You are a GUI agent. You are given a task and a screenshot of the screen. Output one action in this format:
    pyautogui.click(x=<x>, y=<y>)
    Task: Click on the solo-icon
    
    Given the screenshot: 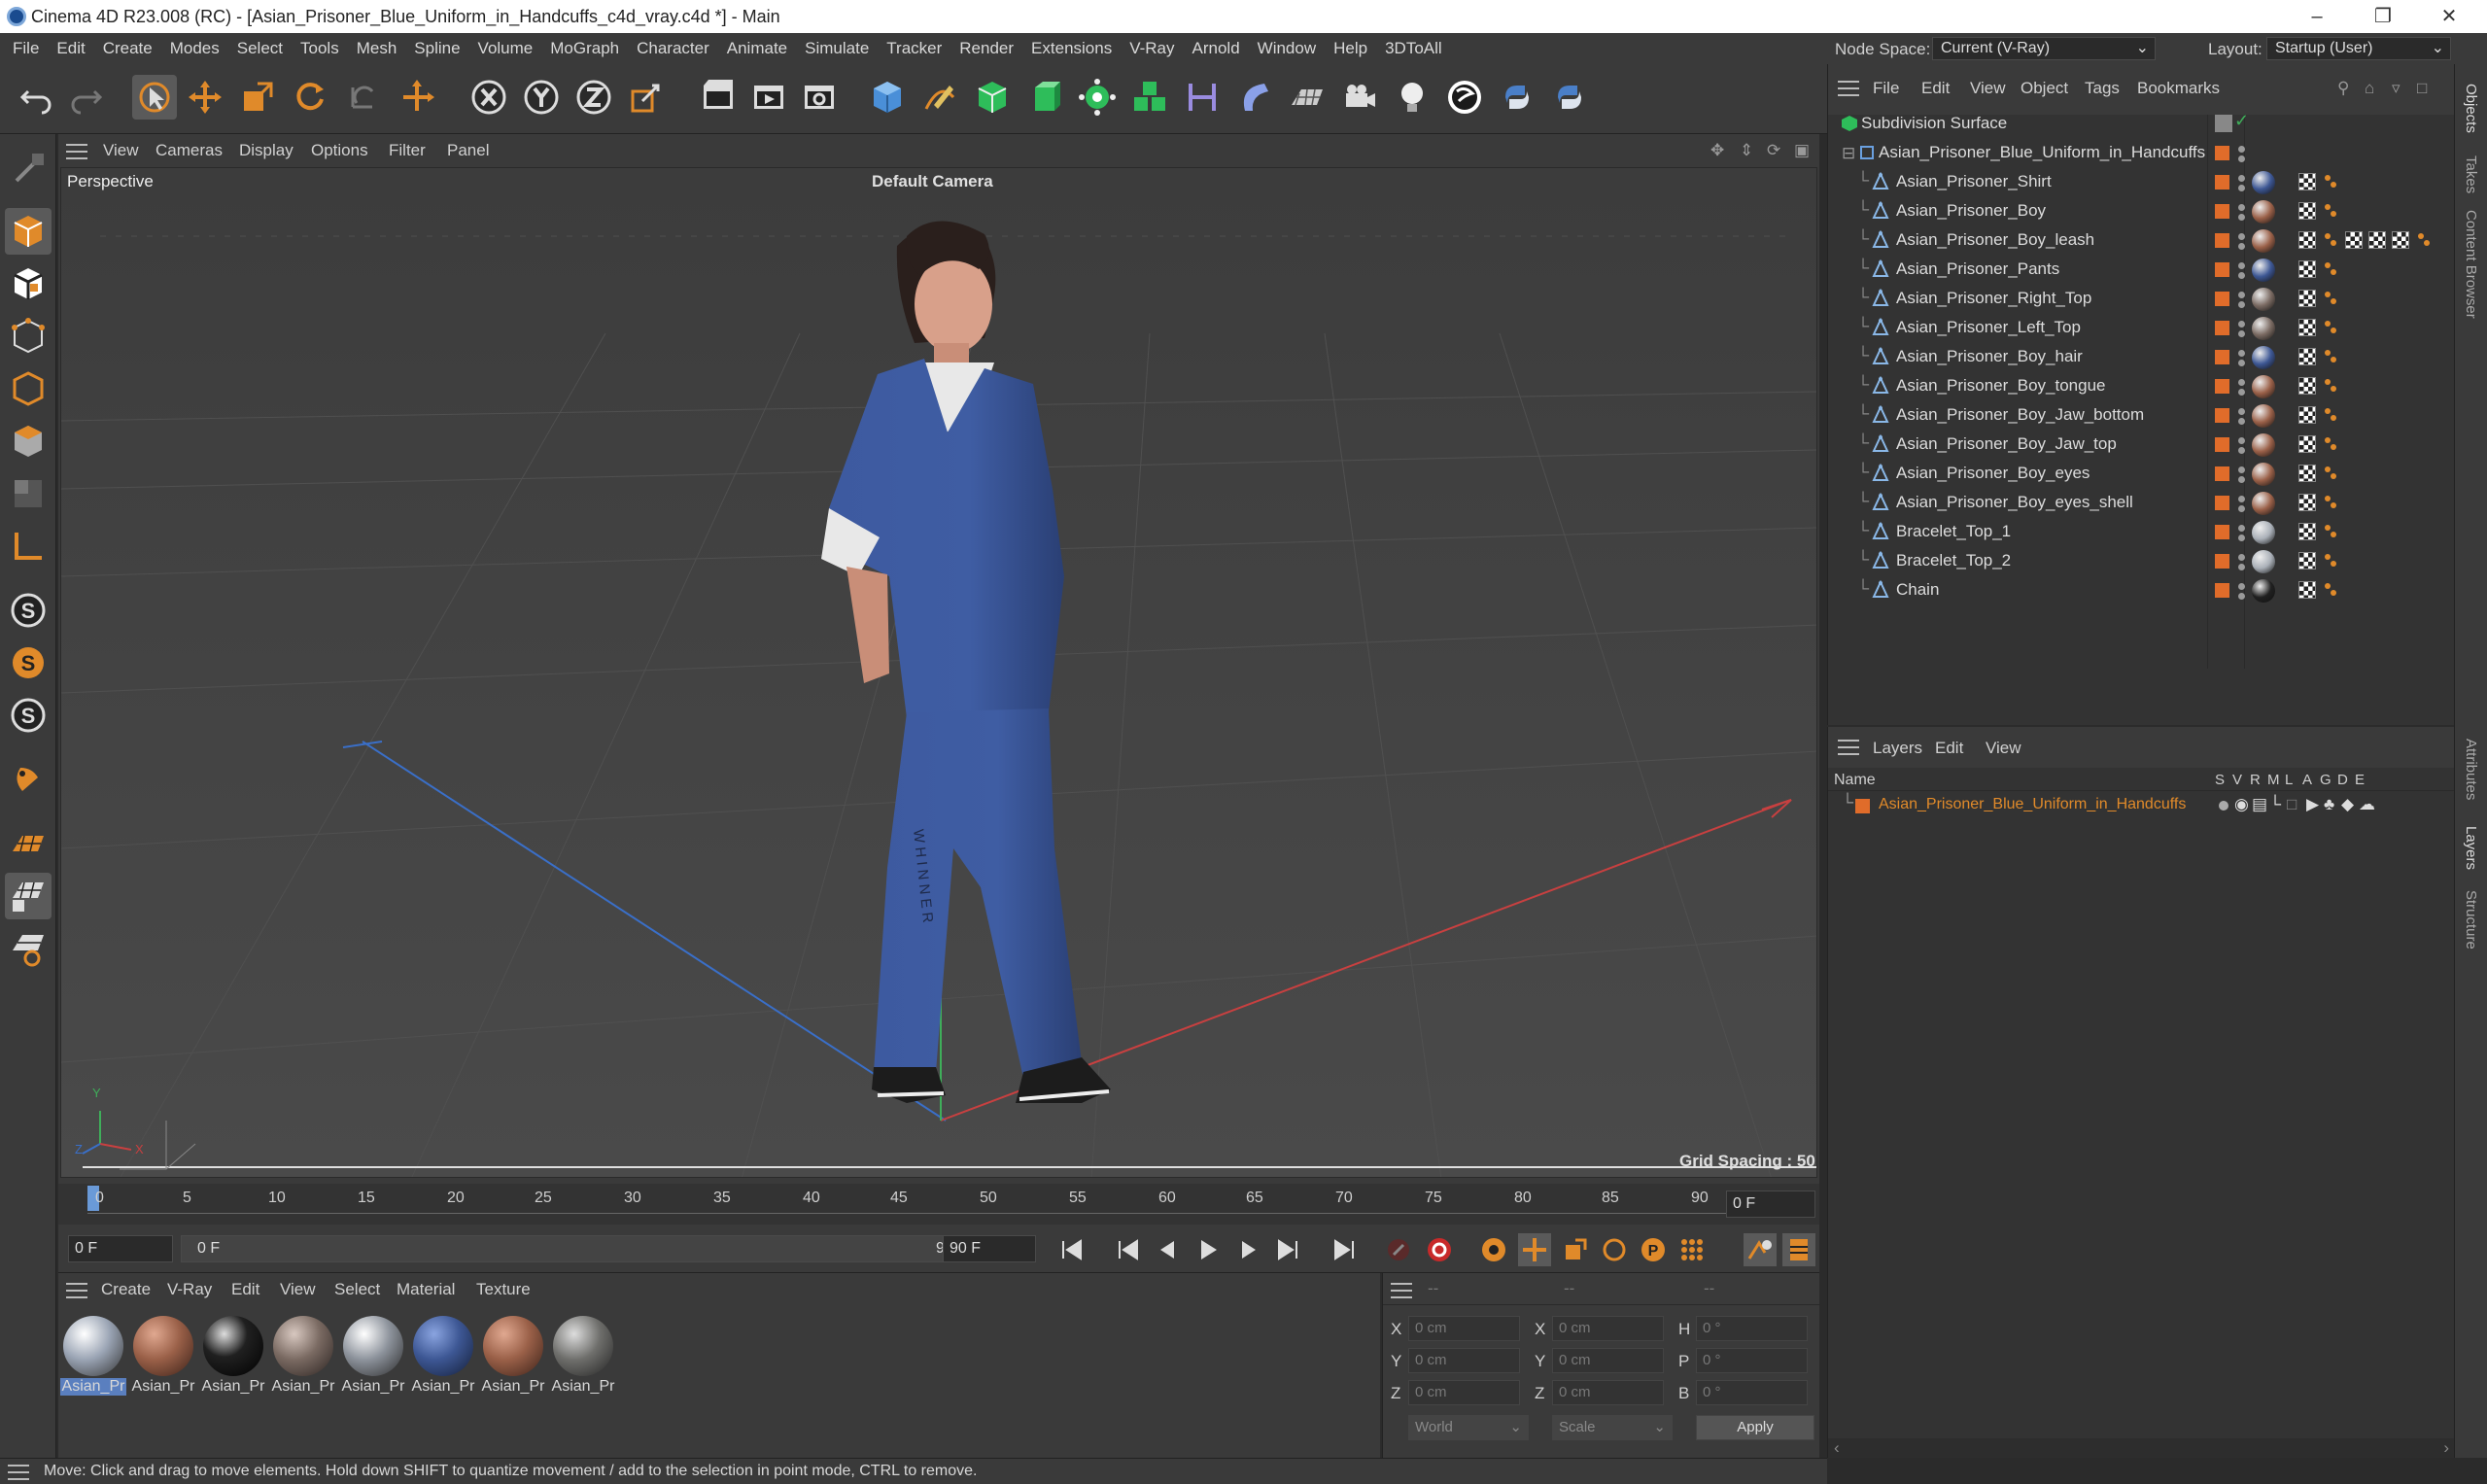 What is the action you would take?
    pyautogui.click(x=2223, y=806)
    